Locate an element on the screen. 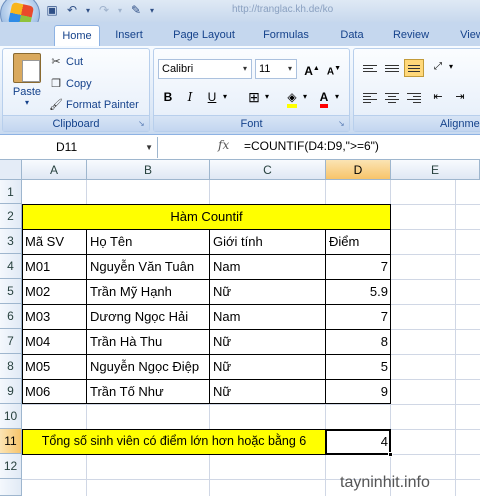 This screenshot has width=480, height=496. table-cell: M06 is located at coordinates (36, 391).